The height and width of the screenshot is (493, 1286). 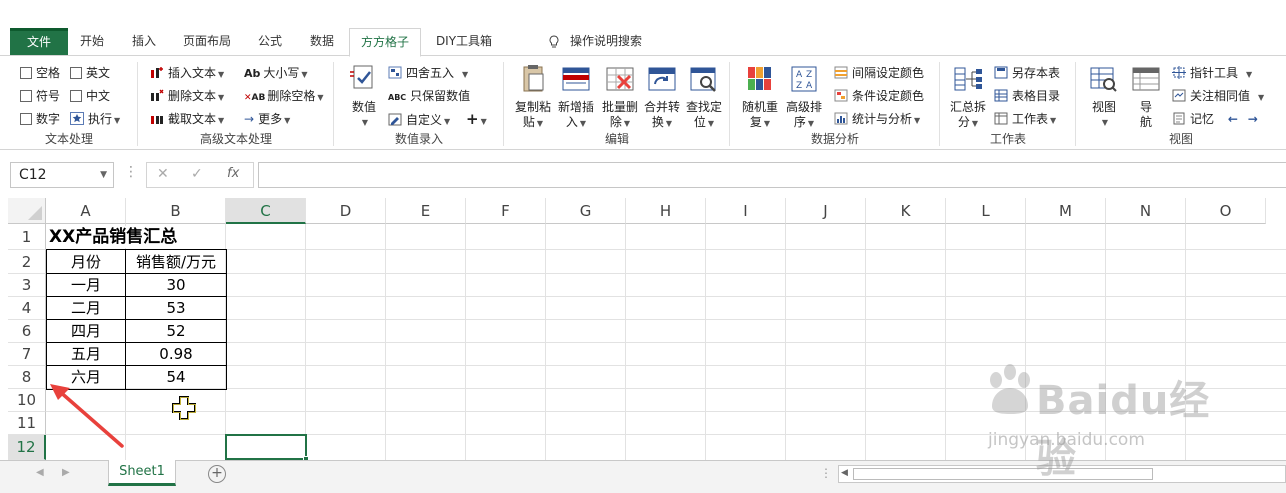 What do you see at coordinates (267, 447) in the screenshot?
I see `selected-cell-c12` at bounding box center [267, 447].